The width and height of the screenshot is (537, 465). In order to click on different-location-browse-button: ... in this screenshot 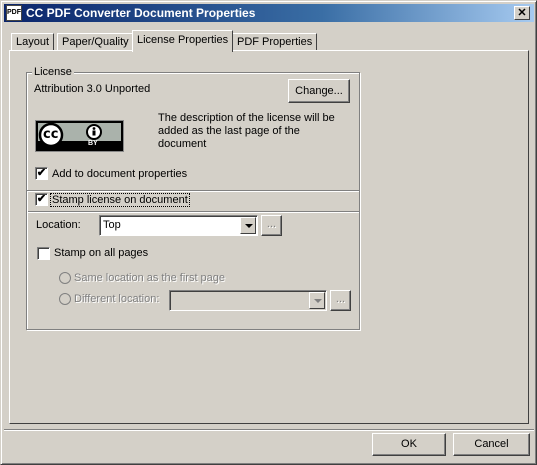, I will do `click(340, 300)`.